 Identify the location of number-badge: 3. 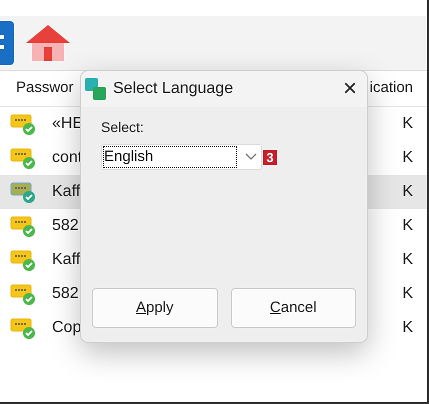
(270, 157).